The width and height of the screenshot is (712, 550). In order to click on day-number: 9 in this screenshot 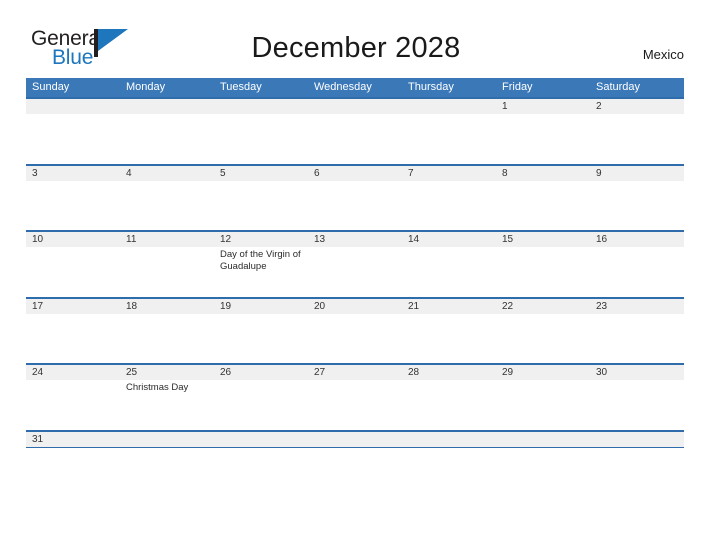, I will do `click(599, 173)`.